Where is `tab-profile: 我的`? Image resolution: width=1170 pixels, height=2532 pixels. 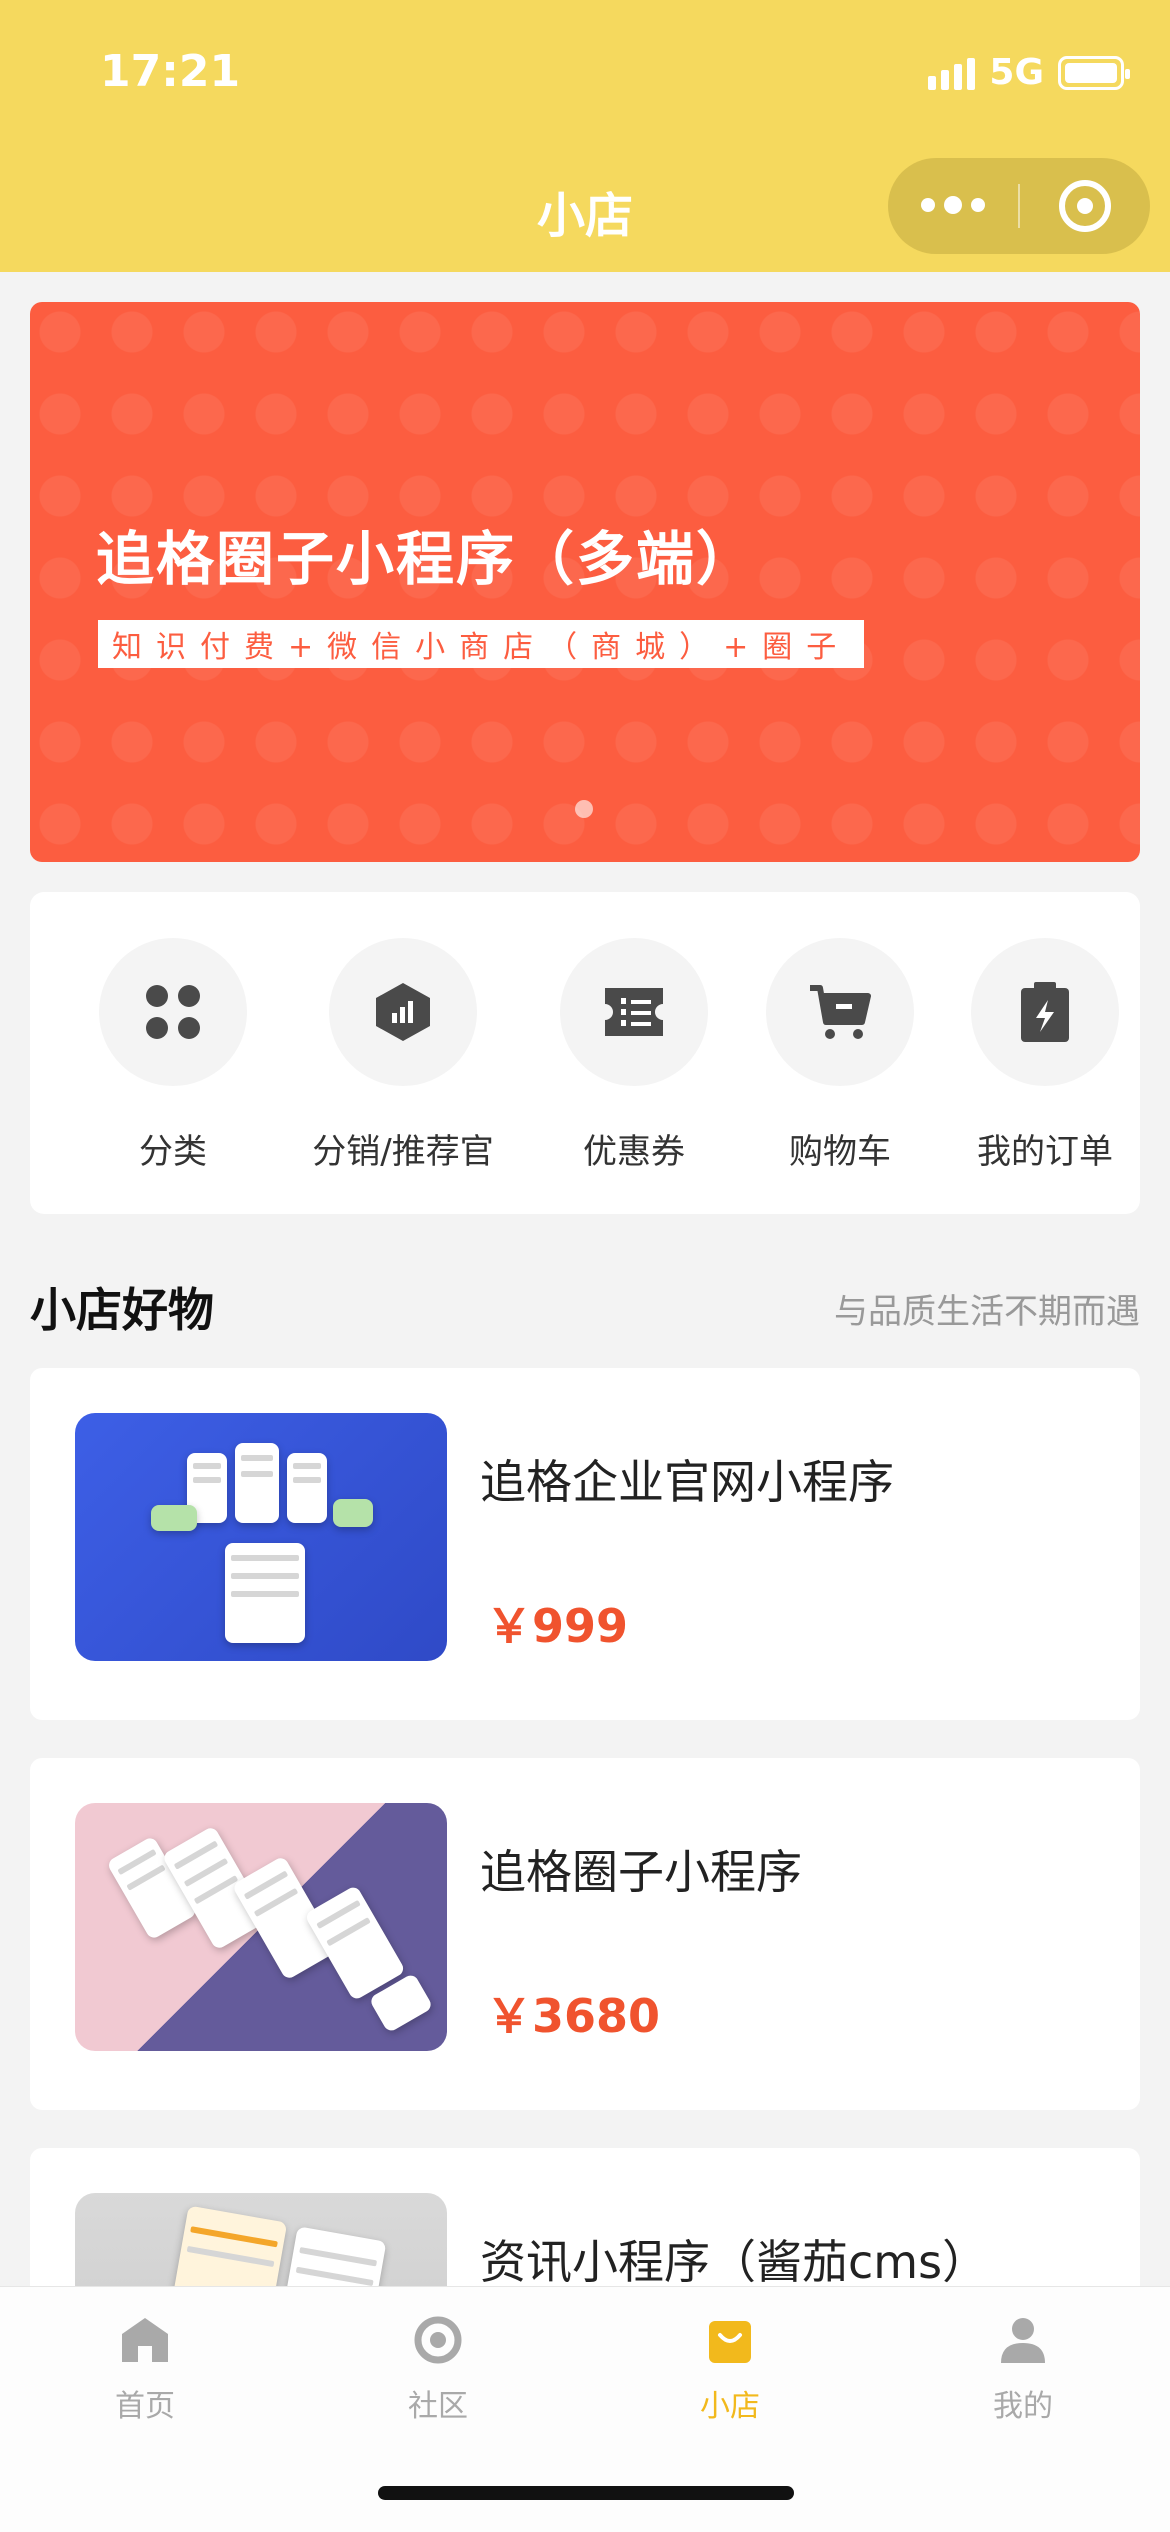
tab-profile: 我的 is located at coordinates (1023, 2369).